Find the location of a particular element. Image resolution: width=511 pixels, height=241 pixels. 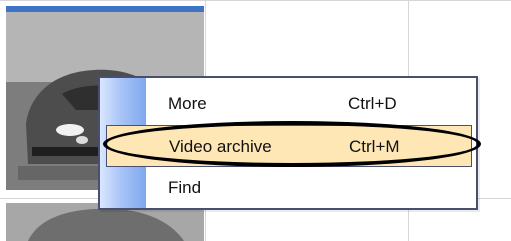

menu-item-find: Find is located at coordinates (311, 188).